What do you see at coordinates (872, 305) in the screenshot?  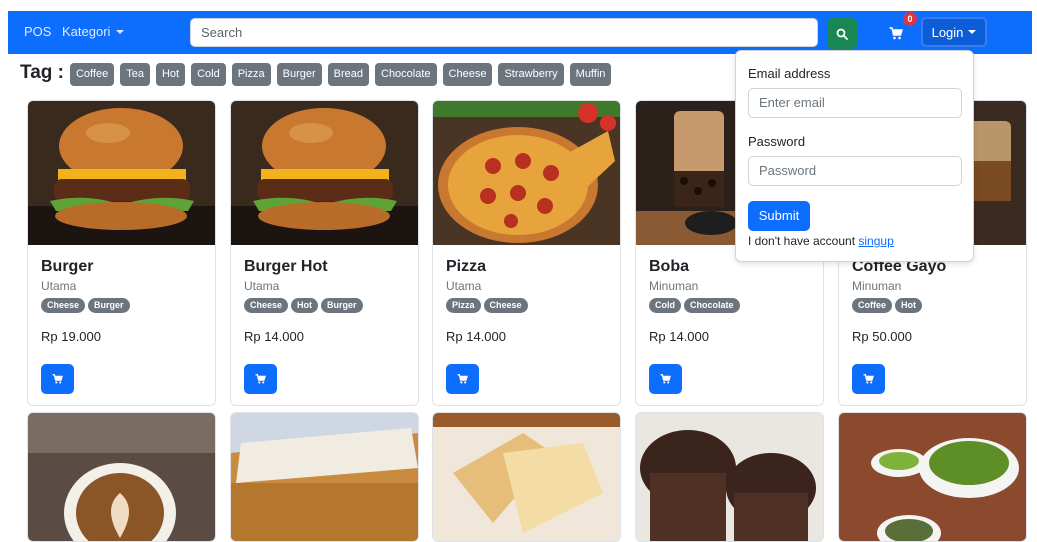 I see `product-tag-badge: Coffee` at bounding box center [872, 305].